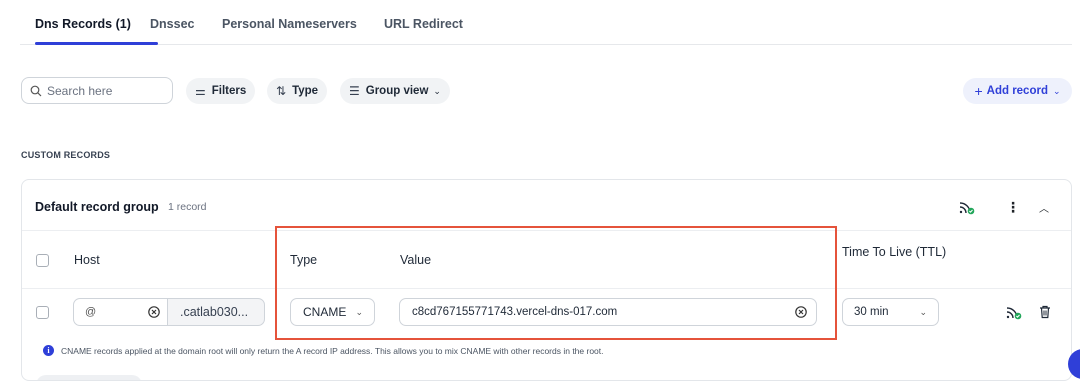 Image resolution: width=1080 pixels, height=381 pixels. What do you see at coordinates (325, 312) in the screenshot?
I see `type-select-value: CNAME` at bounding box center [325, 312].